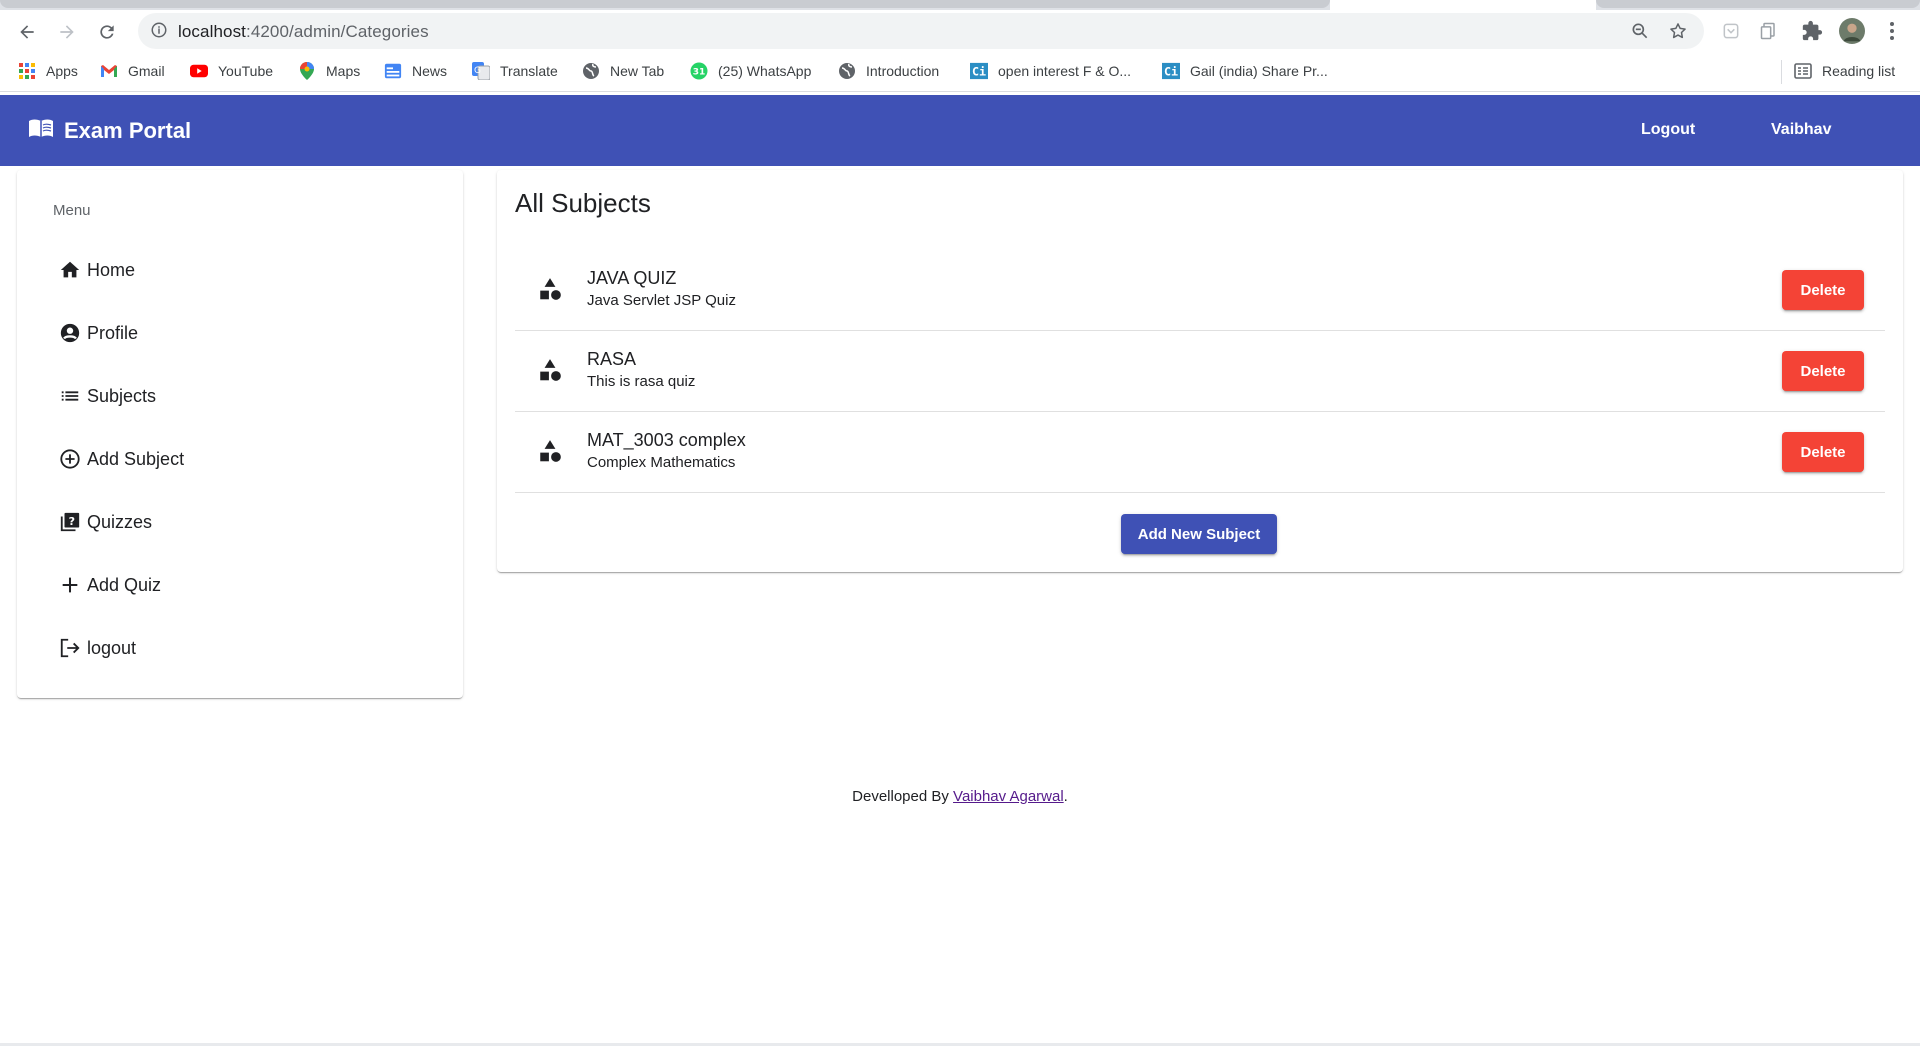 This screenshot has width=1920, height=1046. I want to click on logout-link: Logout, so click(1668, 130).